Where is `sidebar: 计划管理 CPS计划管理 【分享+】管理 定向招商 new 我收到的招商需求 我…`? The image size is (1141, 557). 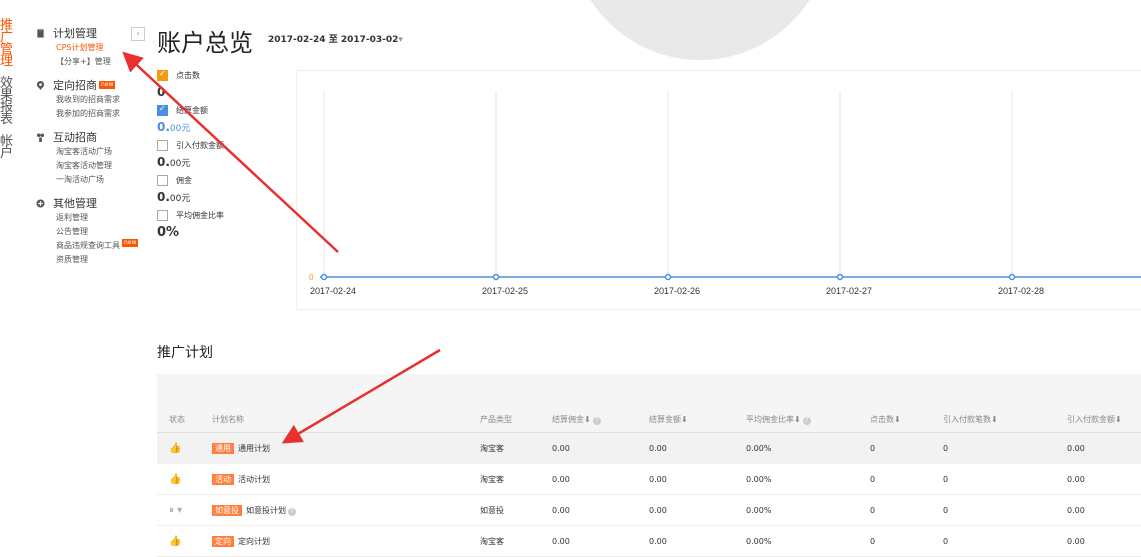
sidebar: 计划管理 CPS计划管理 【分享+】管理 定向招商 new 我收到的招商需求 我… is located at coordinates (92, 146).